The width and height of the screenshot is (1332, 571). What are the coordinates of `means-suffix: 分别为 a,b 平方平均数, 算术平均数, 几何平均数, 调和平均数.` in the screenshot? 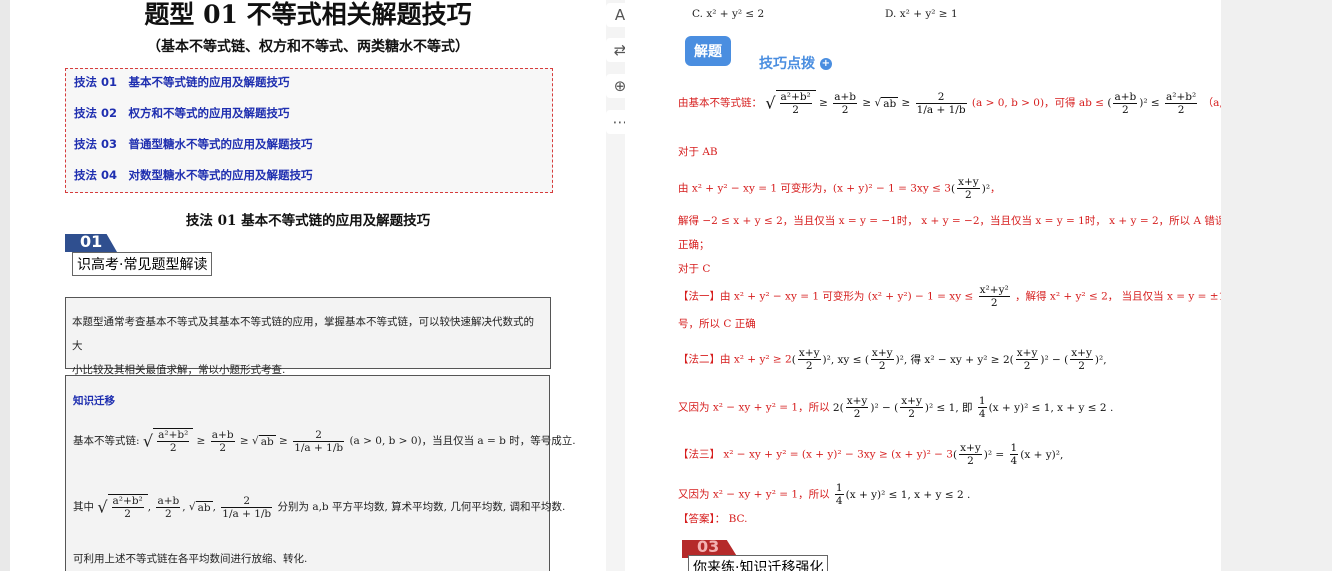 It's located at (421, 507).